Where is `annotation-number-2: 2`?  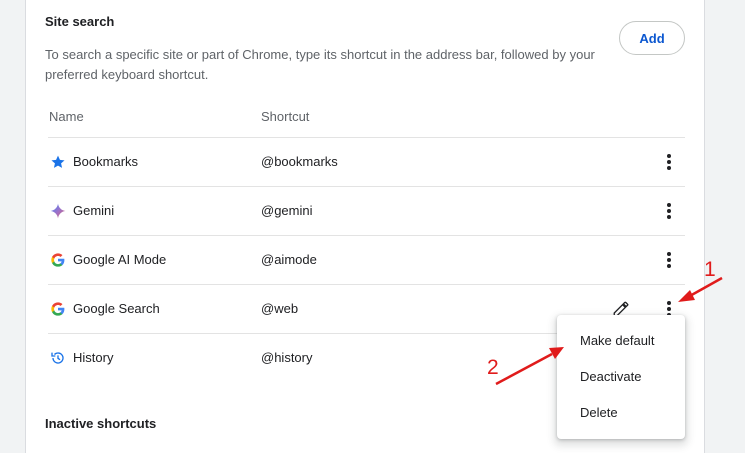 annotation-number-2: 2 is located at coordinates (493, 367).